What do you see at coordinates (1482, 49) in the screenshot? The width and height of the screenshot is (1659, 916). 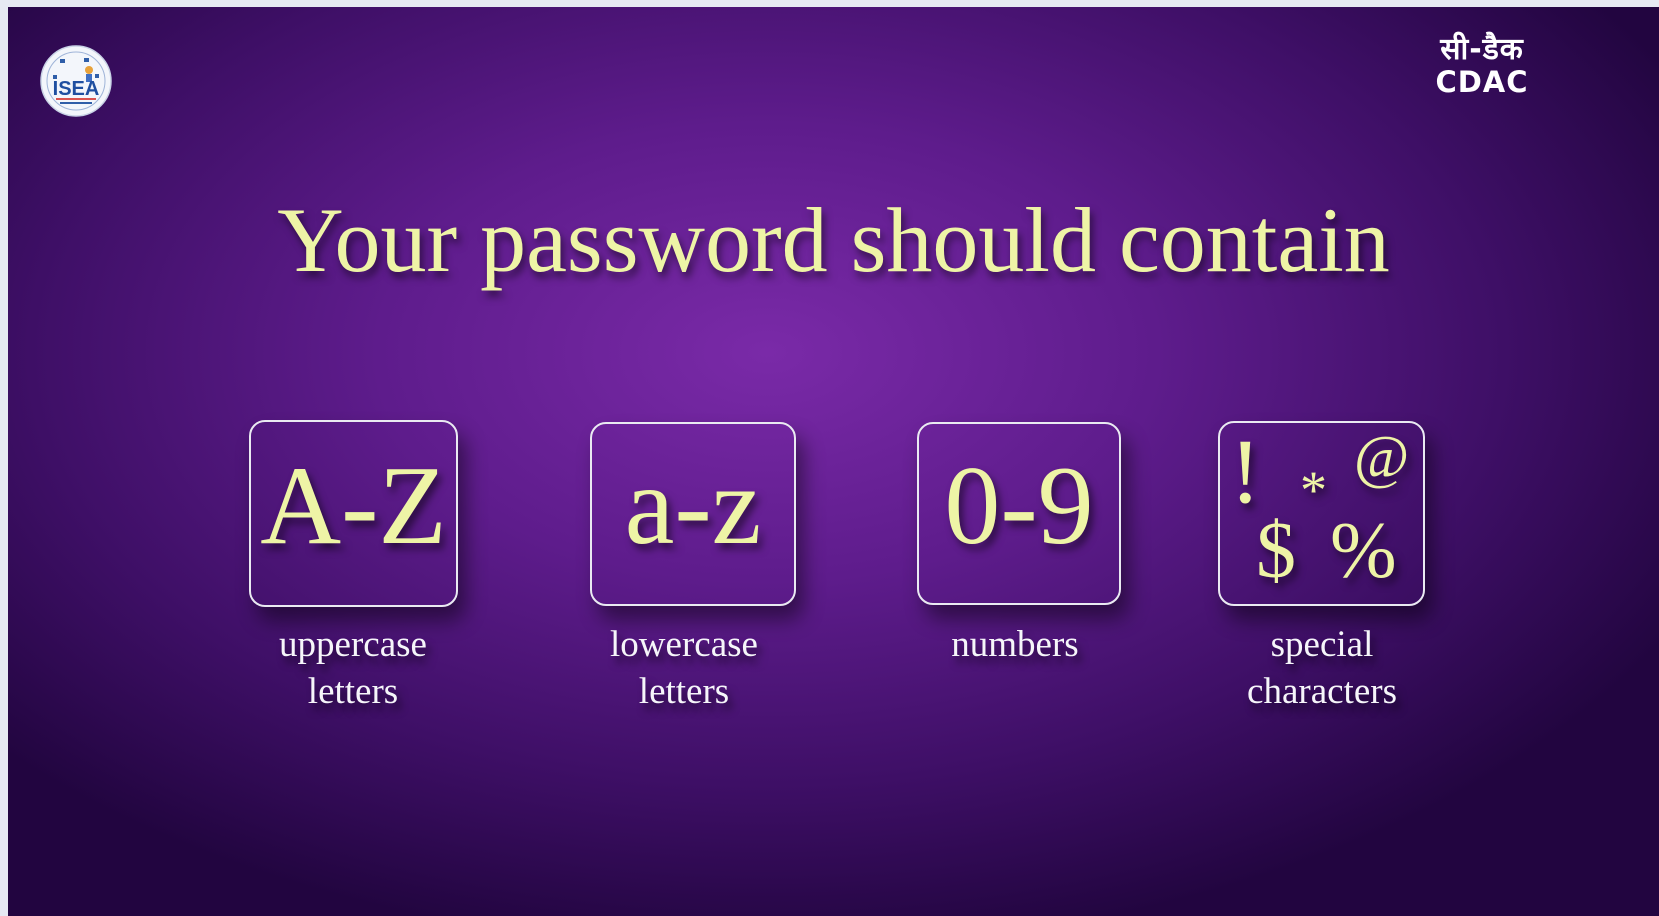 I see `cdac-logo-hindi: सी-डैक` at bounding box center [1482, 49].